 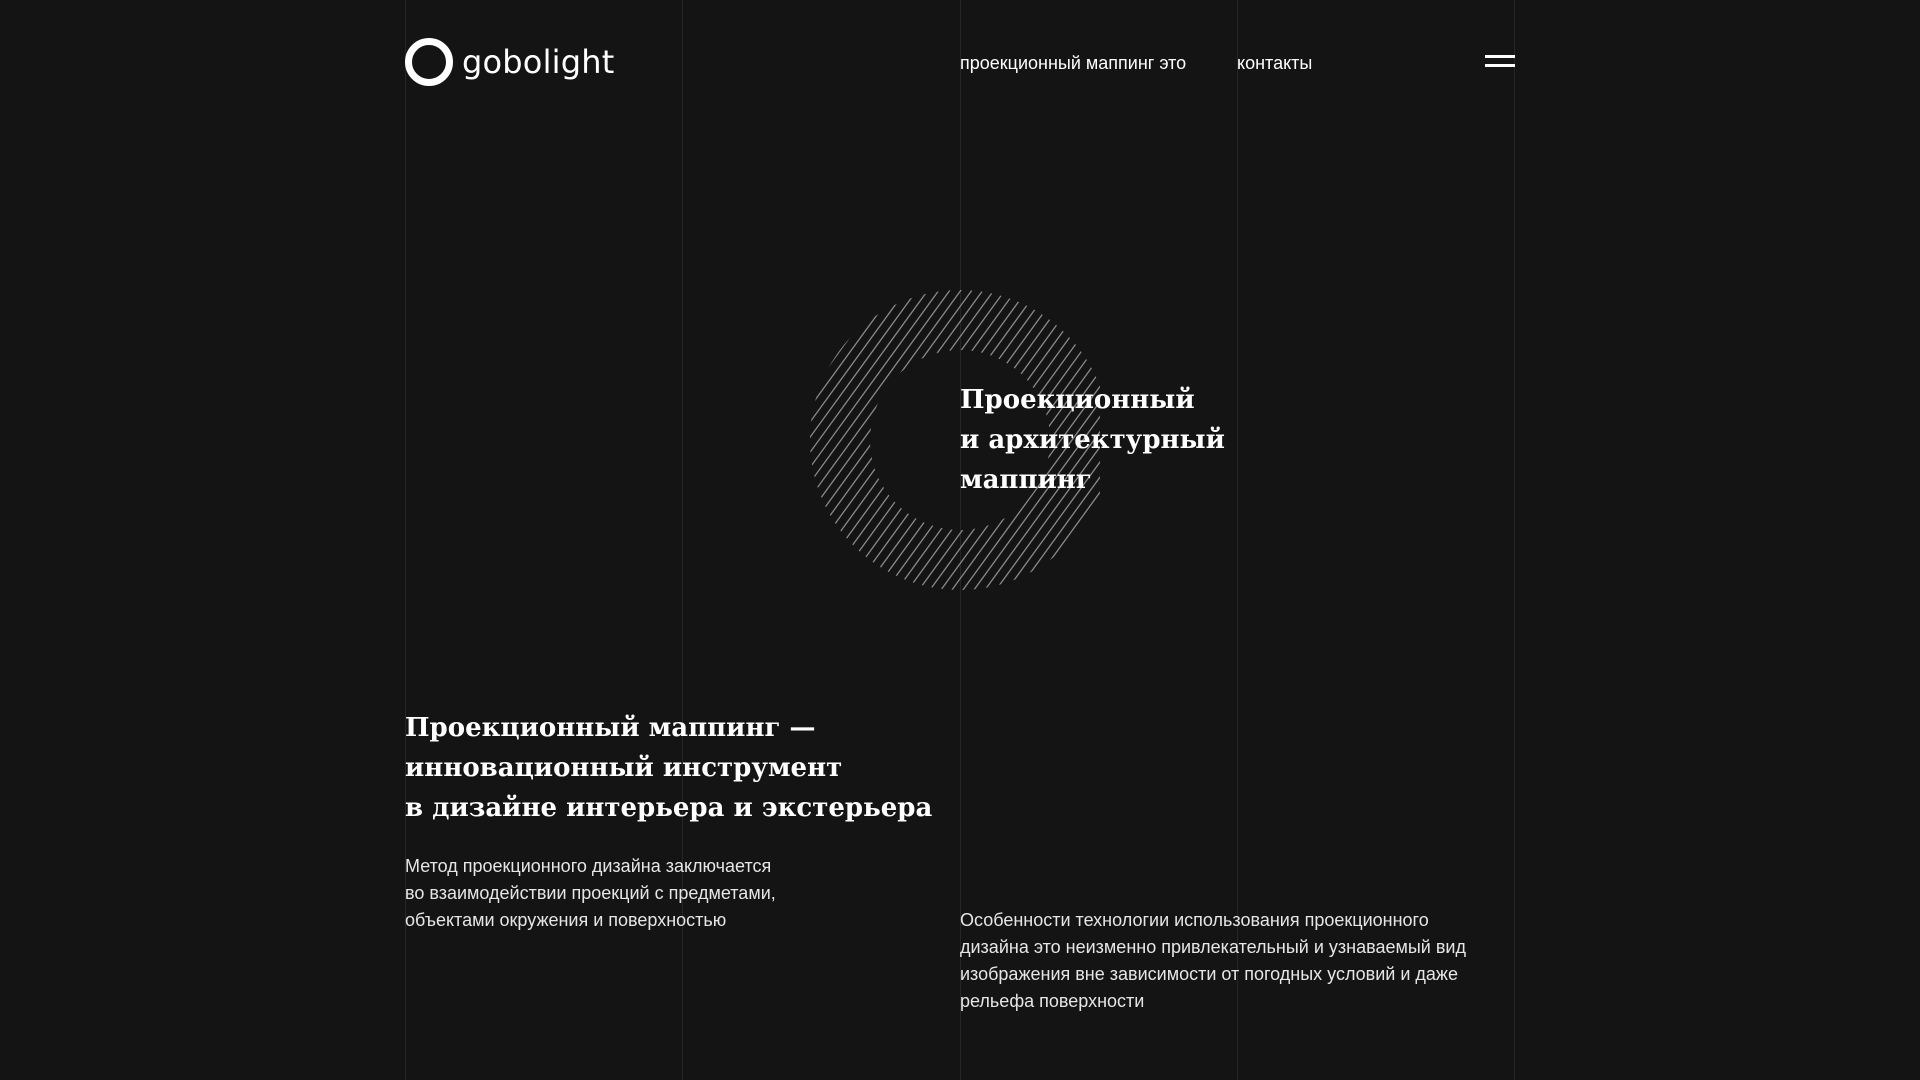 I want to click on nav-link-mapping: проекционный маппинг это, so click(x=1073, y=63).